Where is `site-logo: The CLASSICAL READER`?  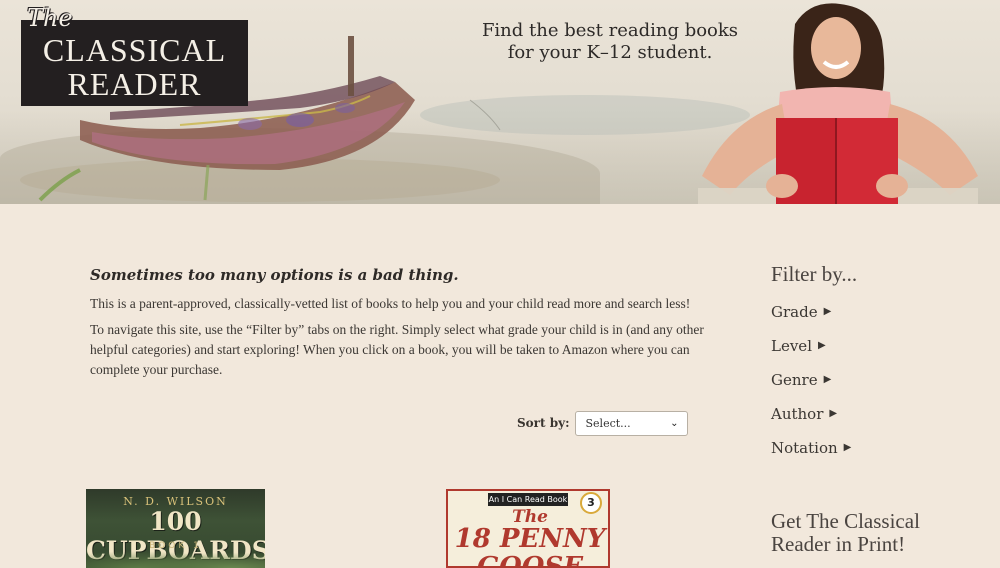
site-logo: The CLASSICAL READER is located at coordinates (134, 55).